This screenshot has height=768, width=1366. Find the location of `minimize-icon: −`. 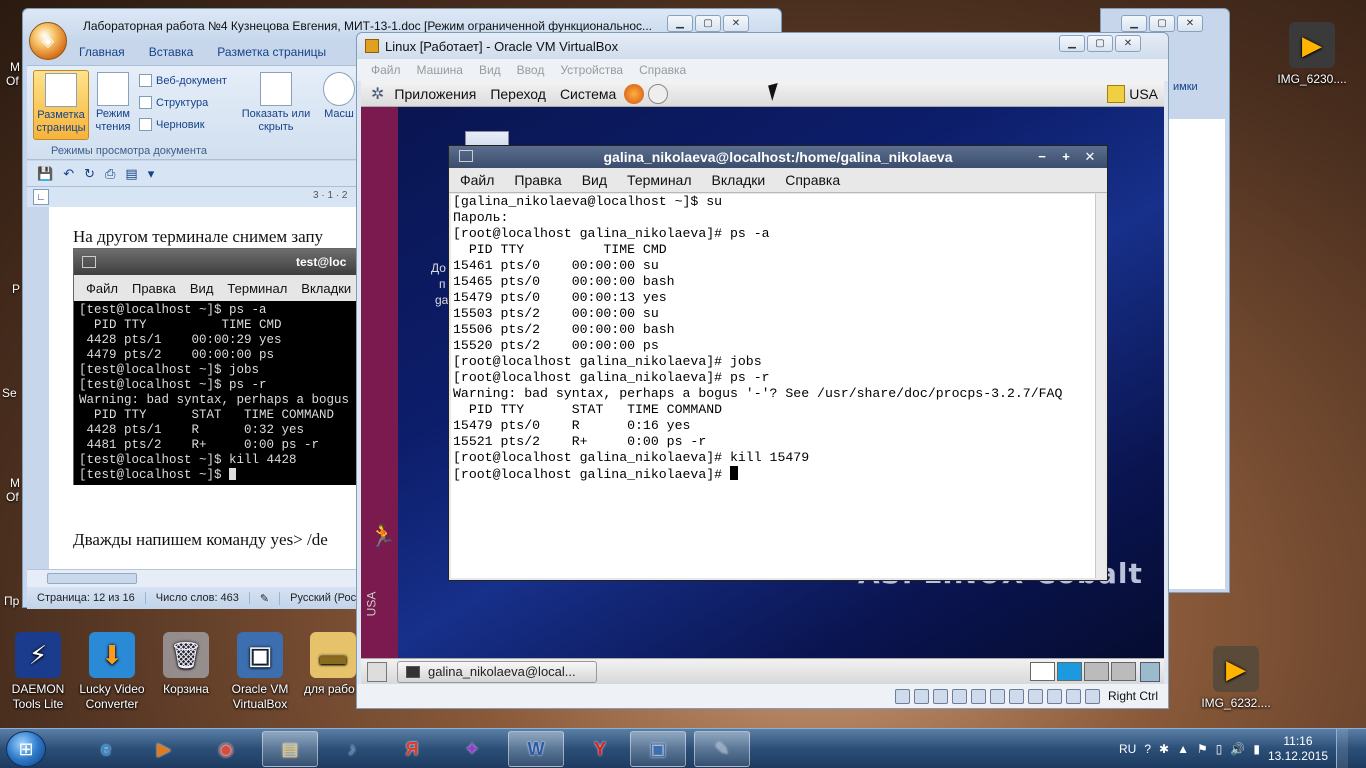

minimize-icon: − is located at coordinates (1042, 156).